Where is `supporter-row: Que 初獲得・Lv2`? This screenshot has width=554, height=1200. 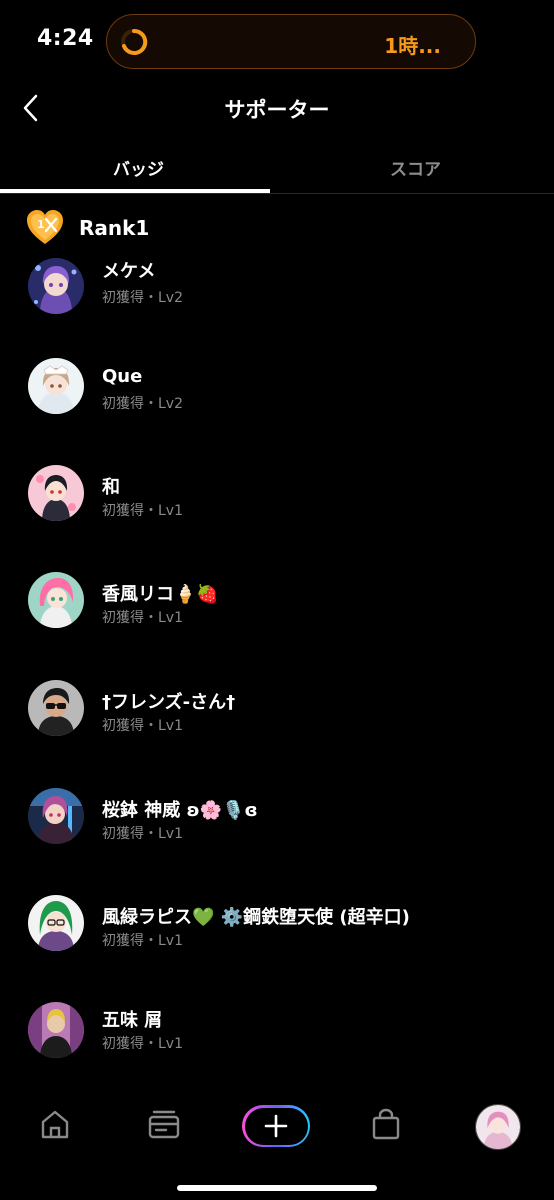 supporter-row: Que 初獲得・Lv2 is located at coordinates (277, 398).